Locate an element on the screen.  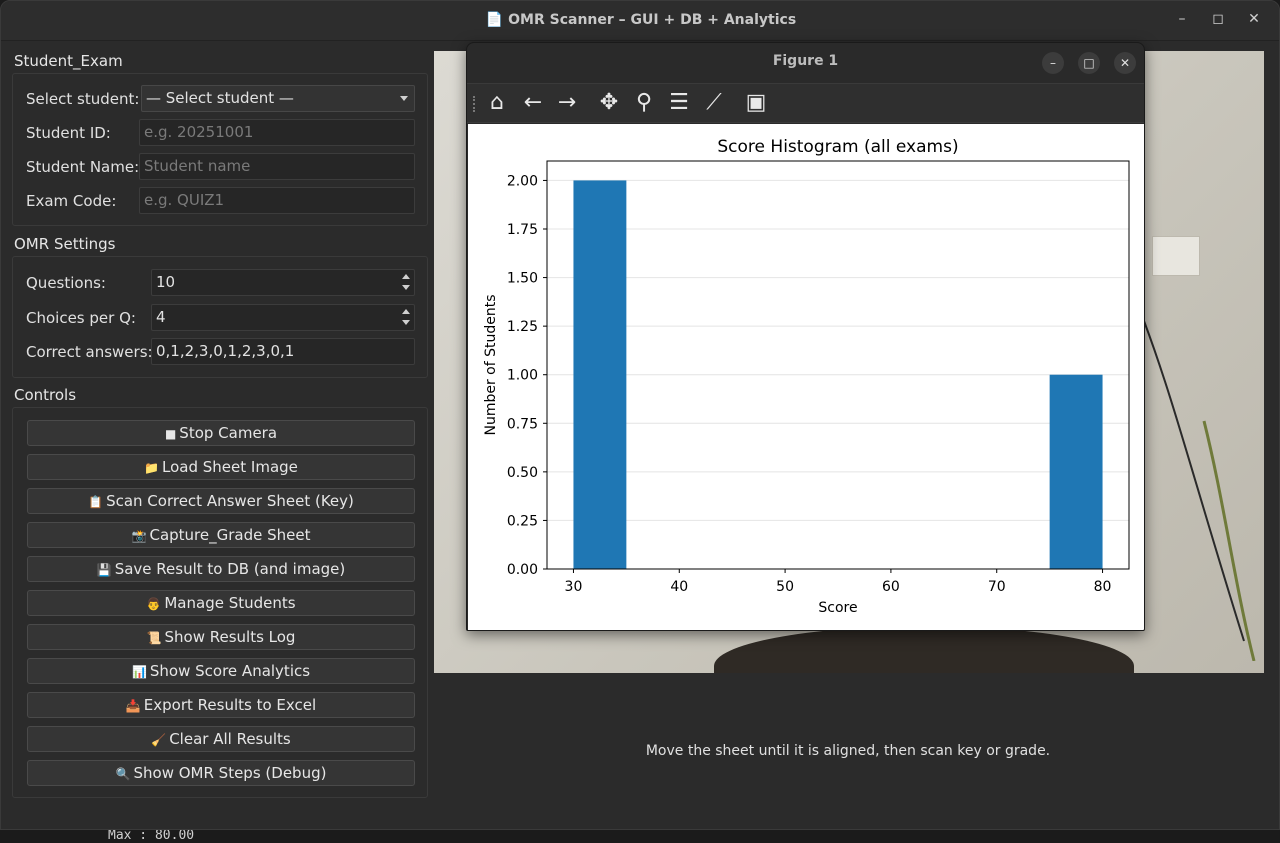
export-excel-button: 📥 Export Results to Excel is located at coordinates (221, 705).